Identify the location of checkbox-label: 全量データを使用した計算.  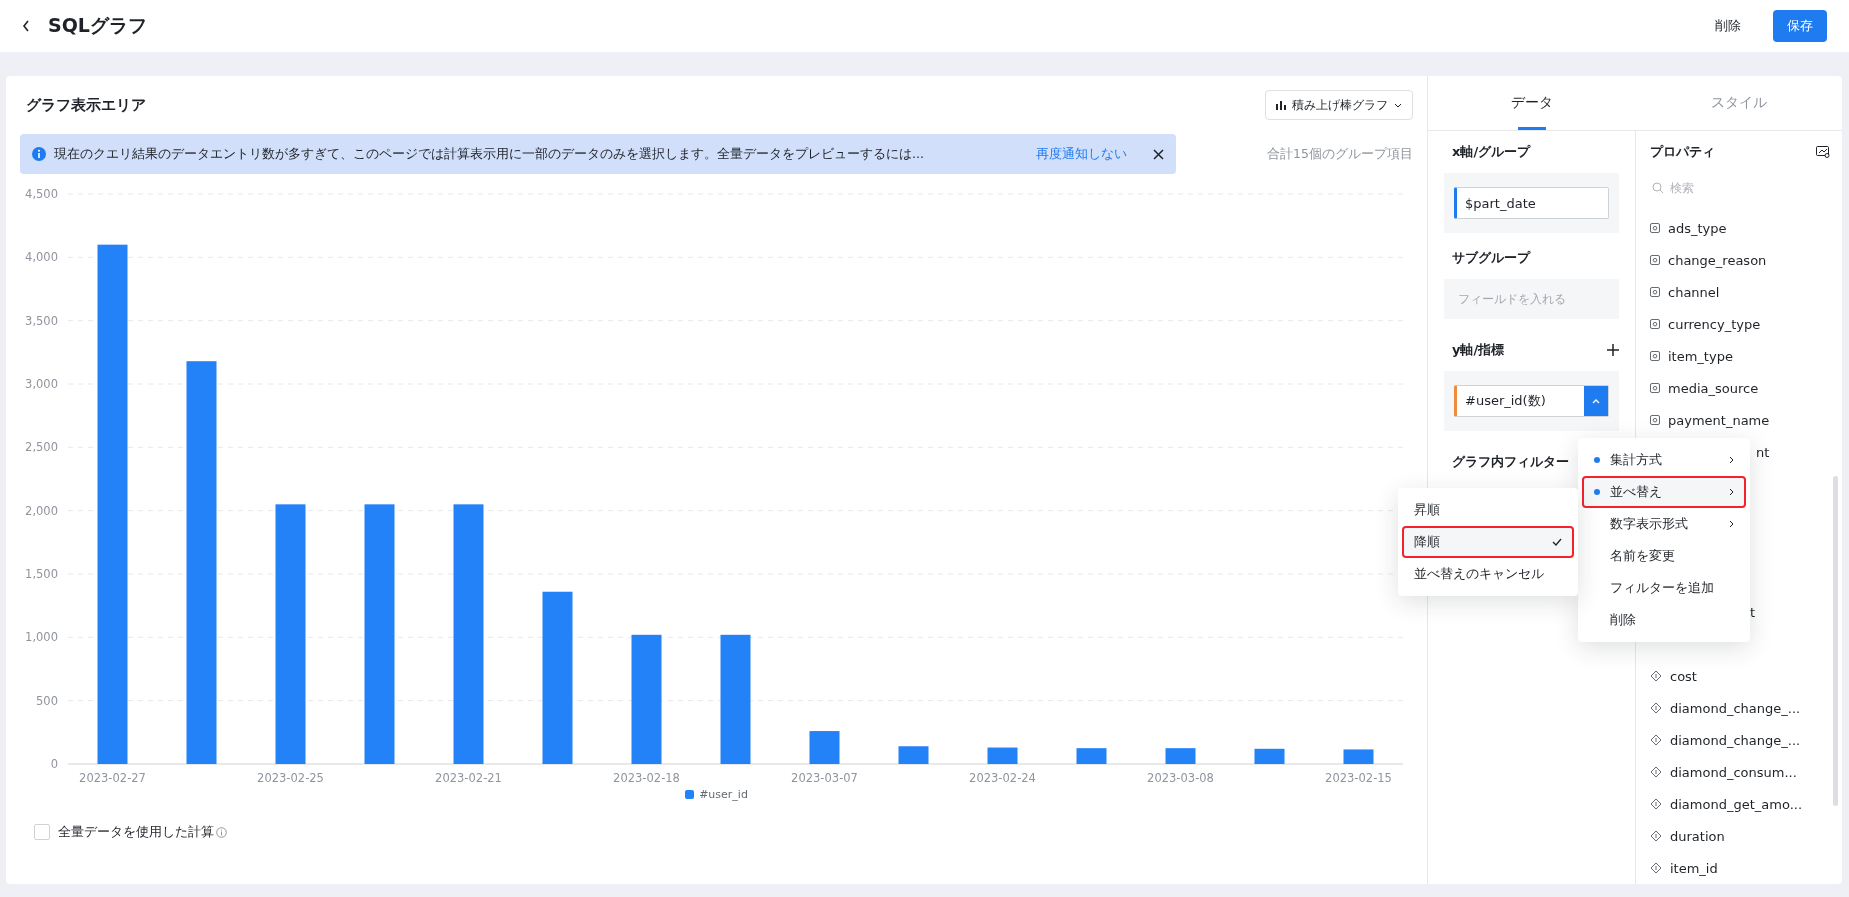
(136, 832).